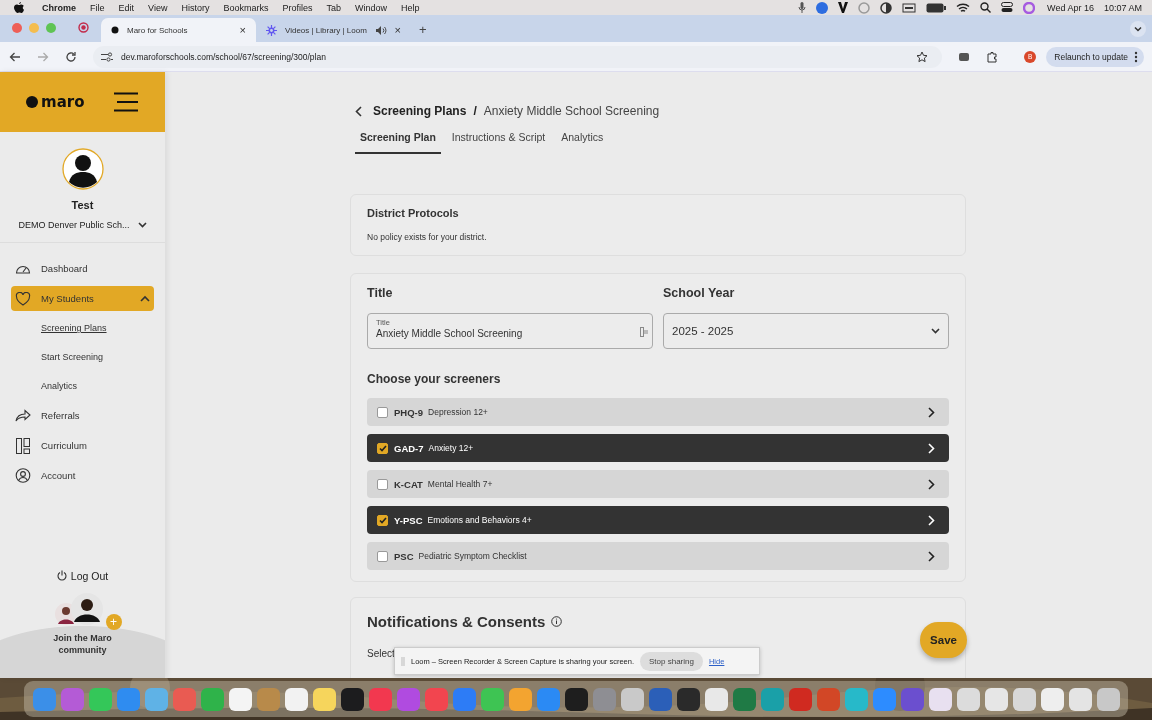 The height and width of the screenshot is (720, 1152). I want to click on puzzle-icon, so click(992, 56).